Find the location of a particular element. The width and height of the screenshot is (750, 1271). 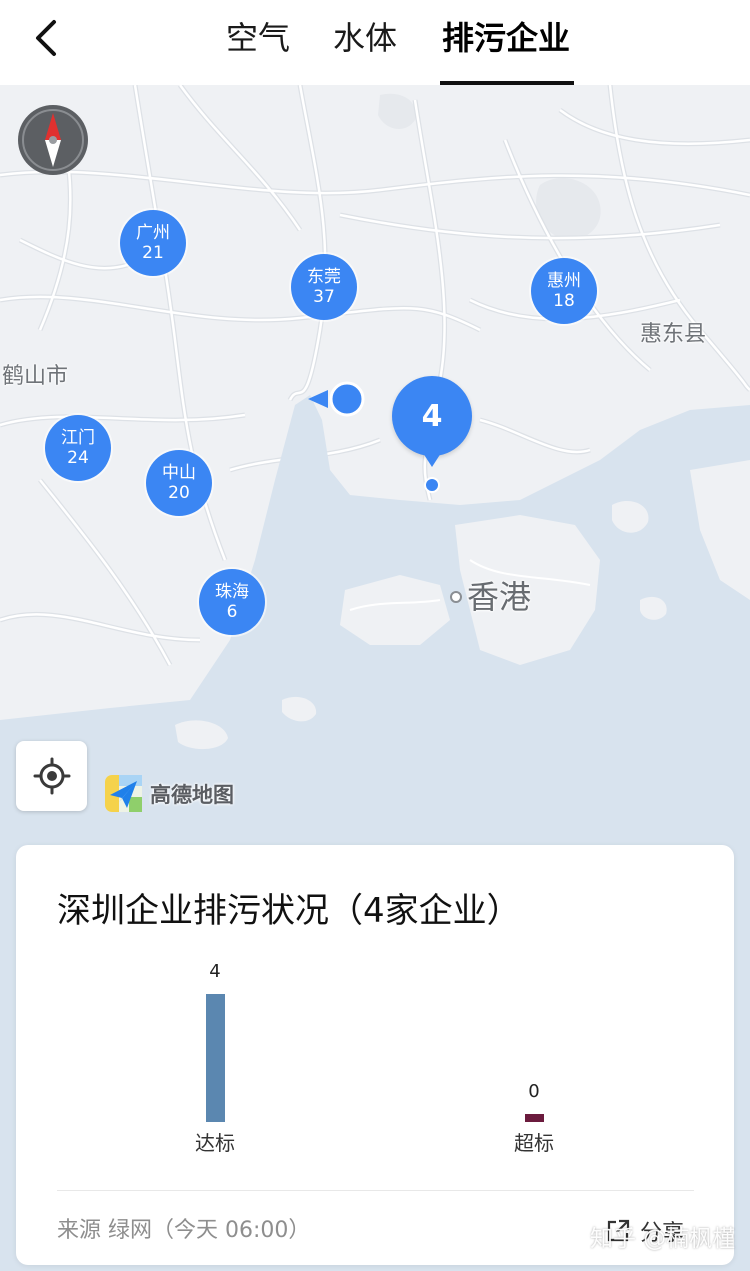

cluster-guangzhou: 广州 21 is located at coordinates (153, 243).